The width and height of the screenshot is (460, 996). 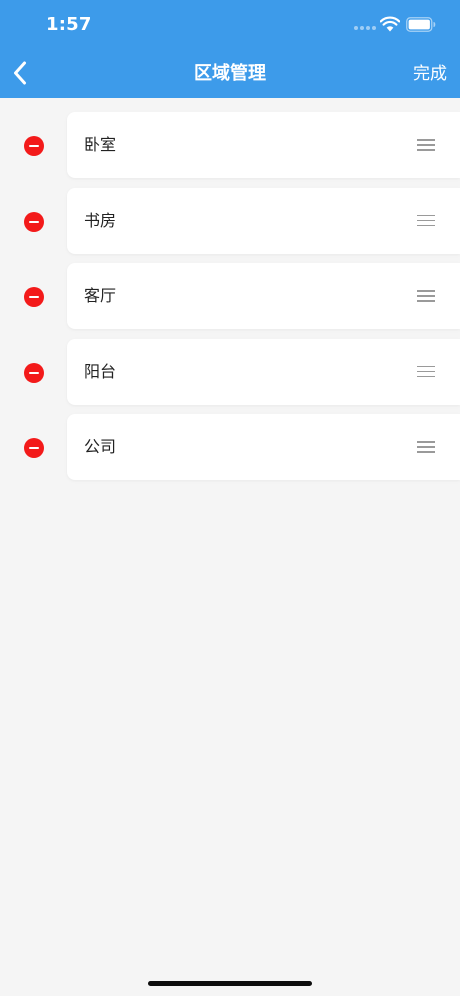 I want to click on area-name: 公司, so click(x=100, y=447).